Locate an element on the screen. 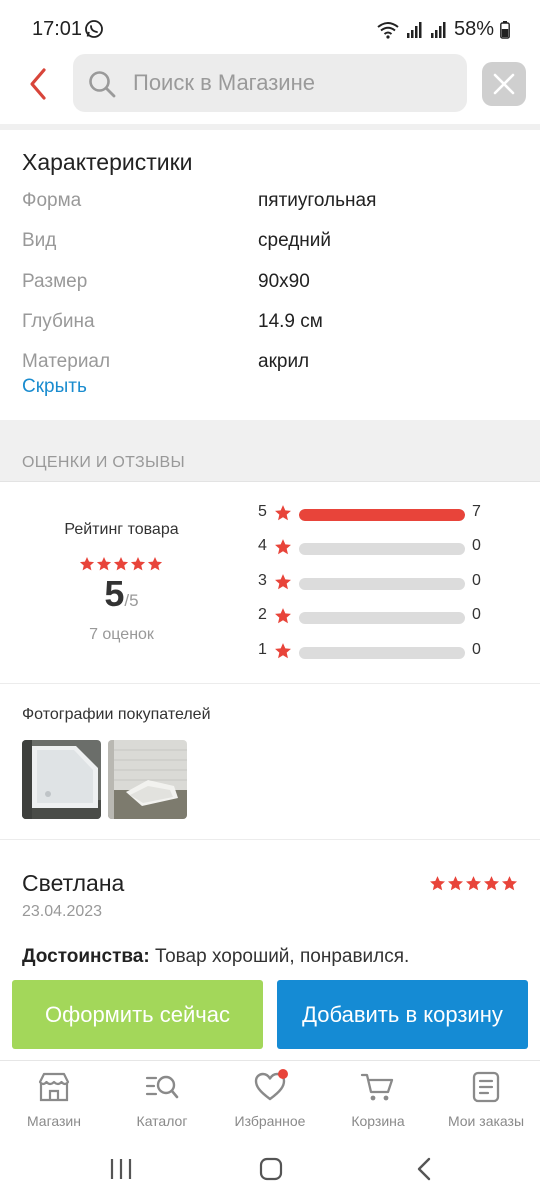  wifi-icon is located at coordinates (388, 30).